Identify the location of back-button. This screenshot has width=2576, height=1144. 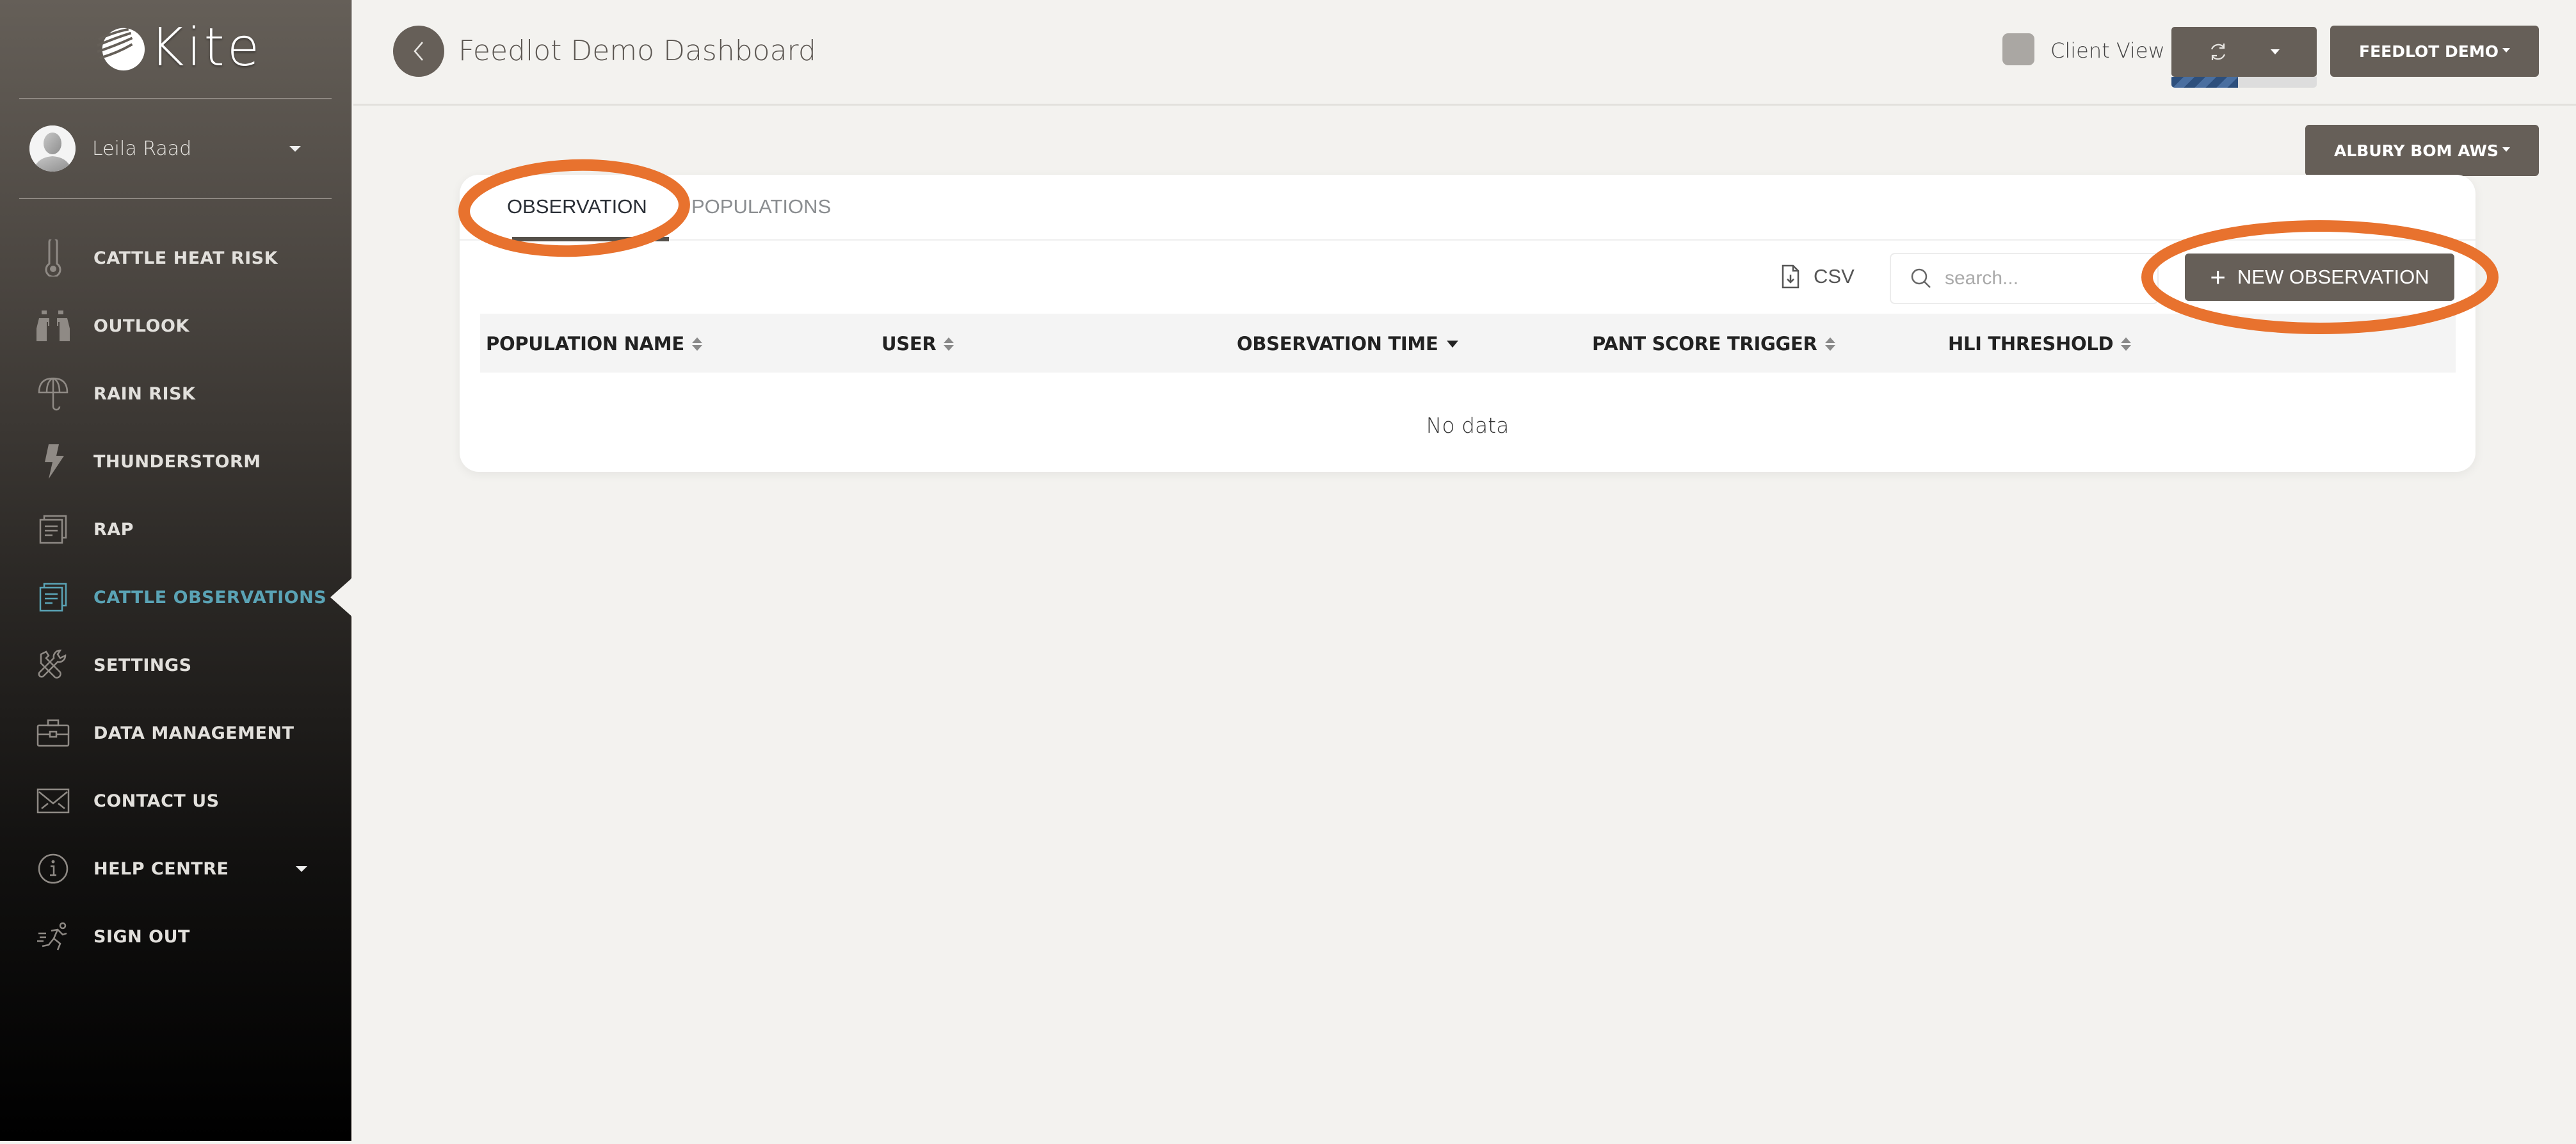
(418, 51).